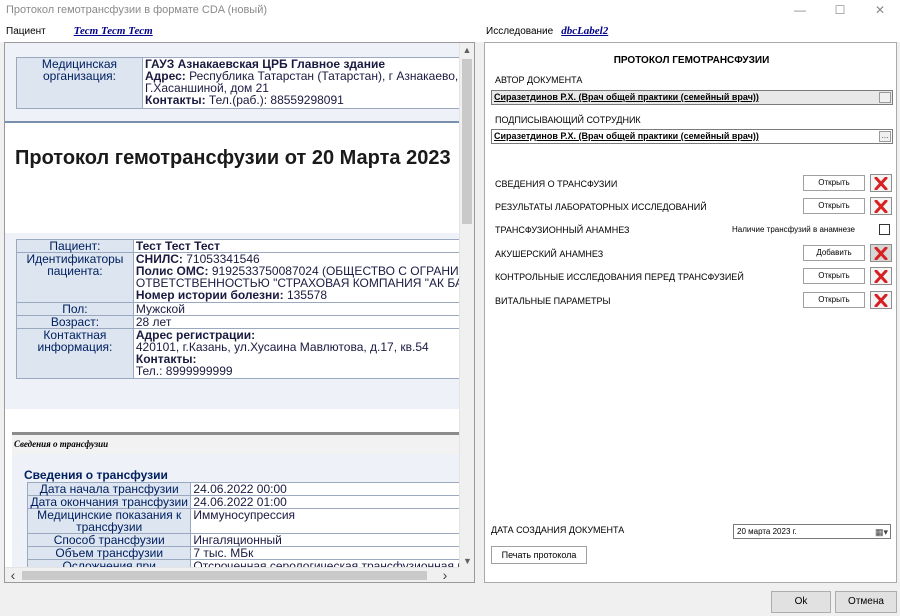 The height and width of the screenshot is (616, 900). I want to click on open-vitals-button: Открыть, so click(834, 300).